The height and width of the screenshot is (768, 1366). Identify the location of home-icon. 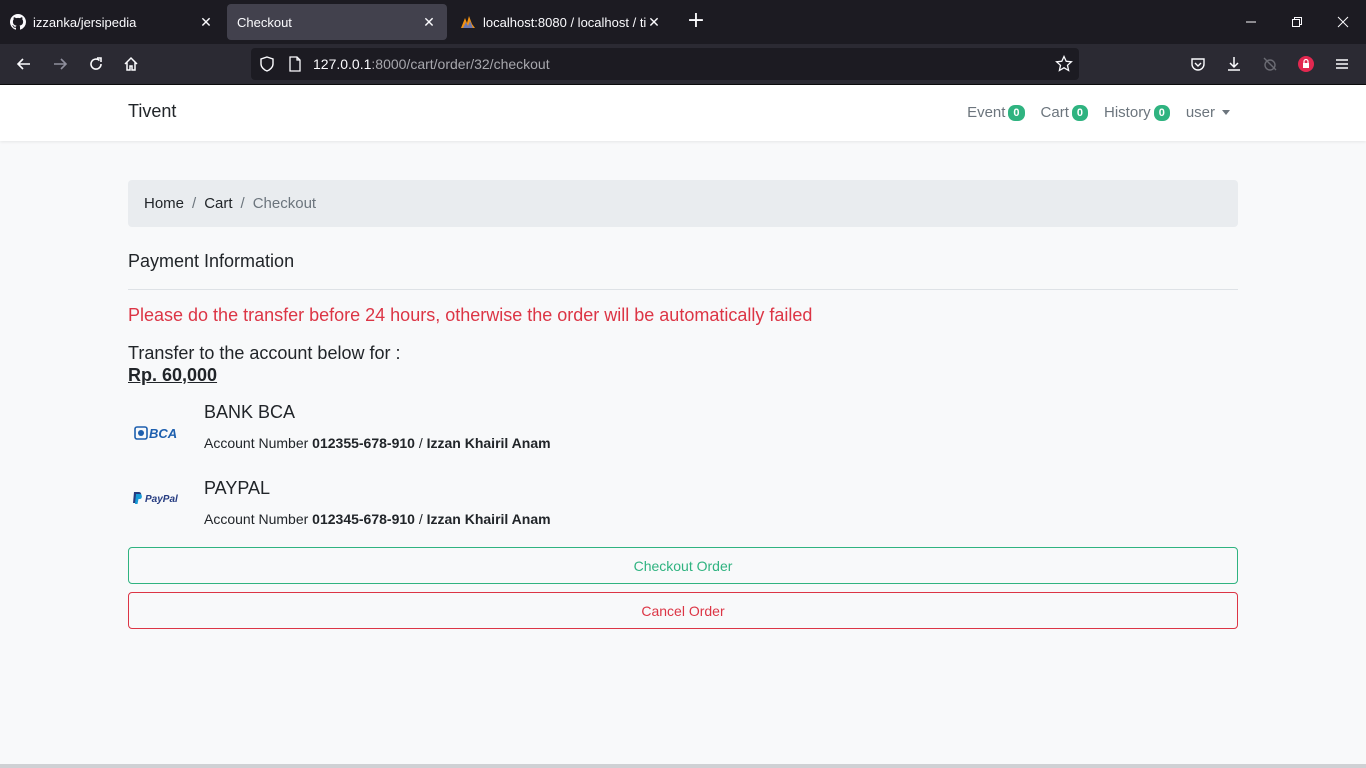
(131, 64).